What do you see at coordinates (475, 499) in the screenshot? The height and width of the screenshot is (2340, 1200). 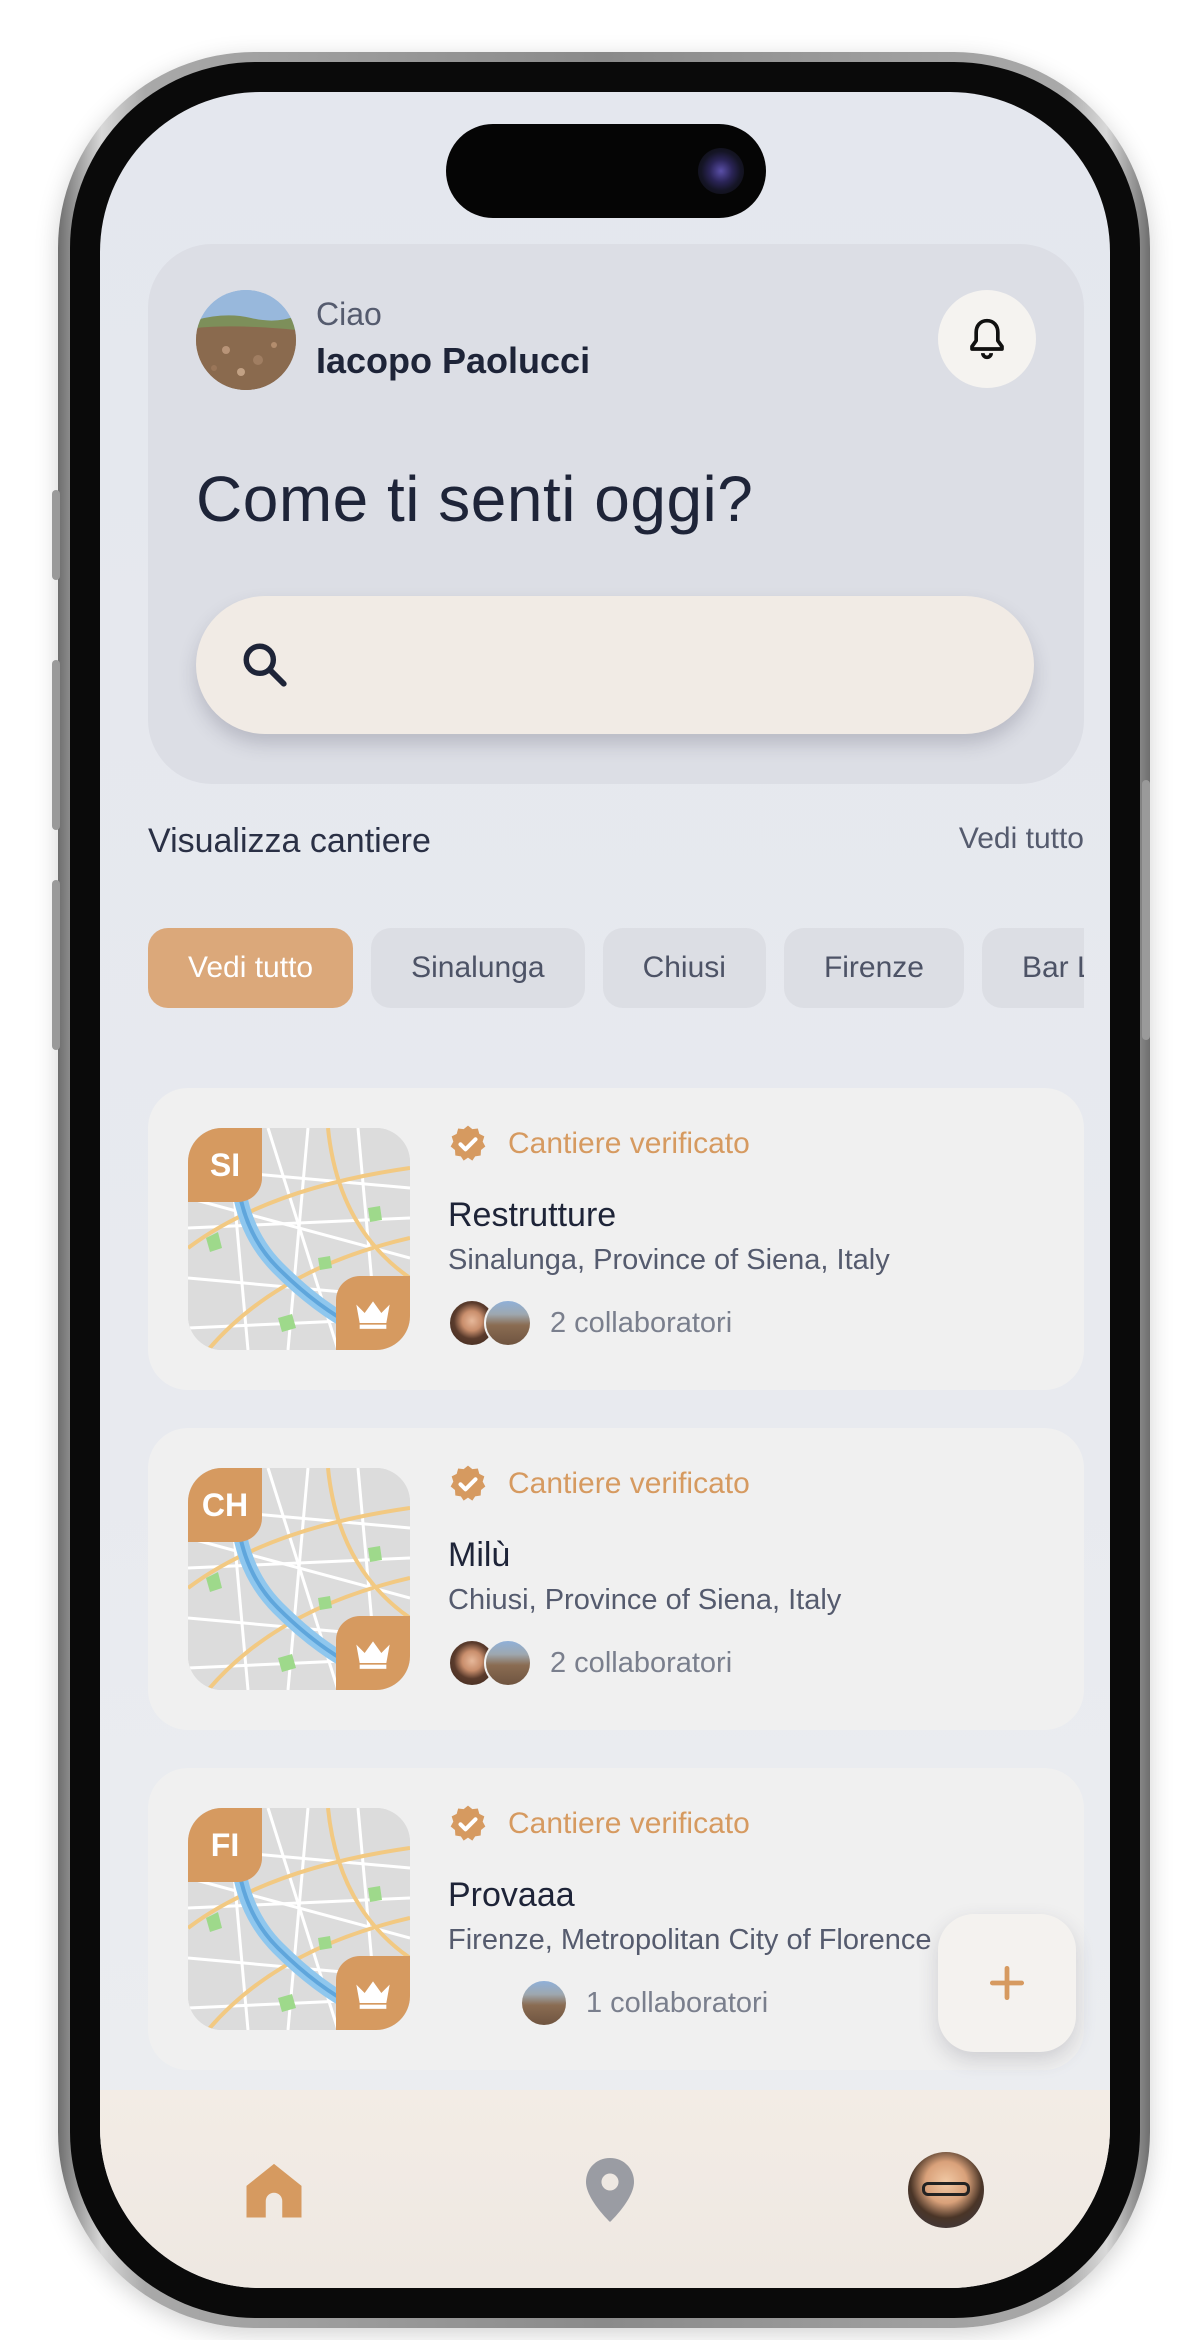 I see `page-title: Come ti senti oggi?` at bounding box center [475, 499].